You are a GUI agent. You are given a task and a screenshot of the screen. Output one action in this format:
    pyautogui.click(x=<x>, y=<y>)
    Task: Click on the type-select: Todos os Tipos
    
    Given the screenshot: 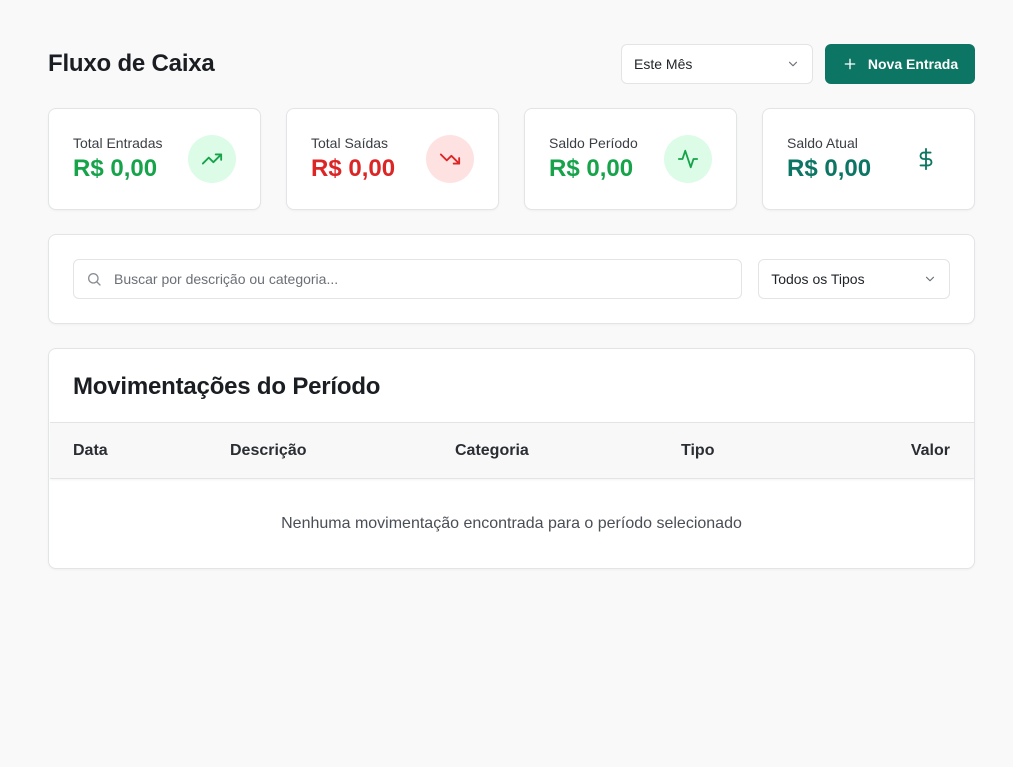 What is the action you would take?
    pyautogui.click(x=854, y=279)
    